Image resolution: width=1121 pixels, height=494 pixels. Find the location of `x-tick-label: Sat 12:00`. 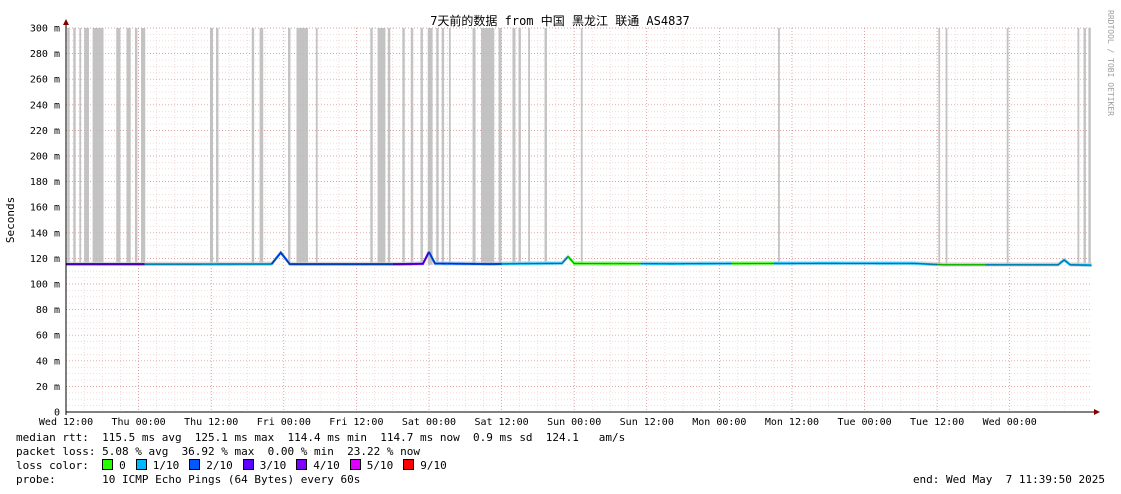

x-tick-label: Sat 12:00 is located at coordinates (501, 422).